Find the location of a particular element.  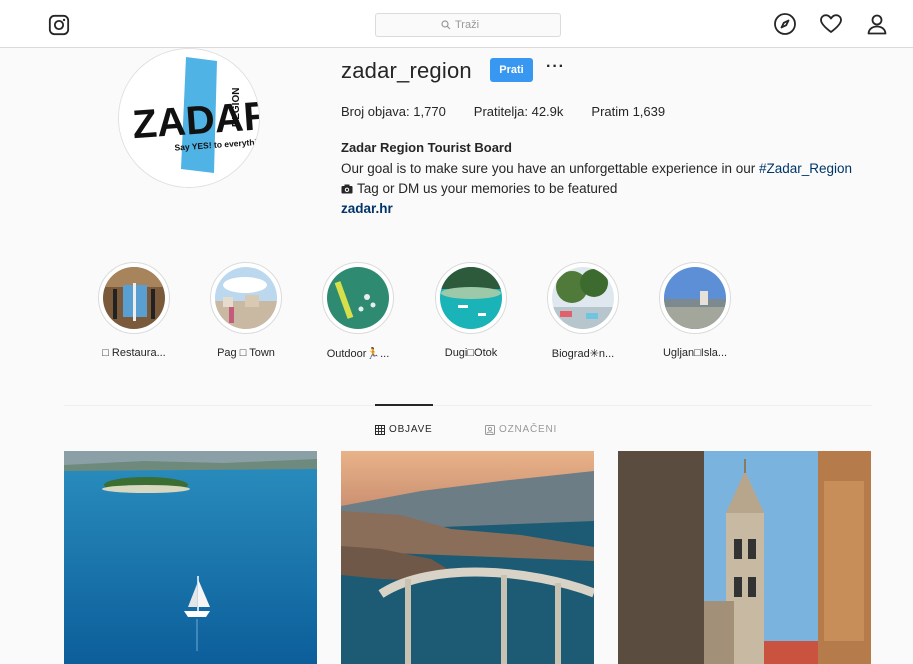

highlight-pag-town: Pag □ Town is located at coordinates (246, 310).